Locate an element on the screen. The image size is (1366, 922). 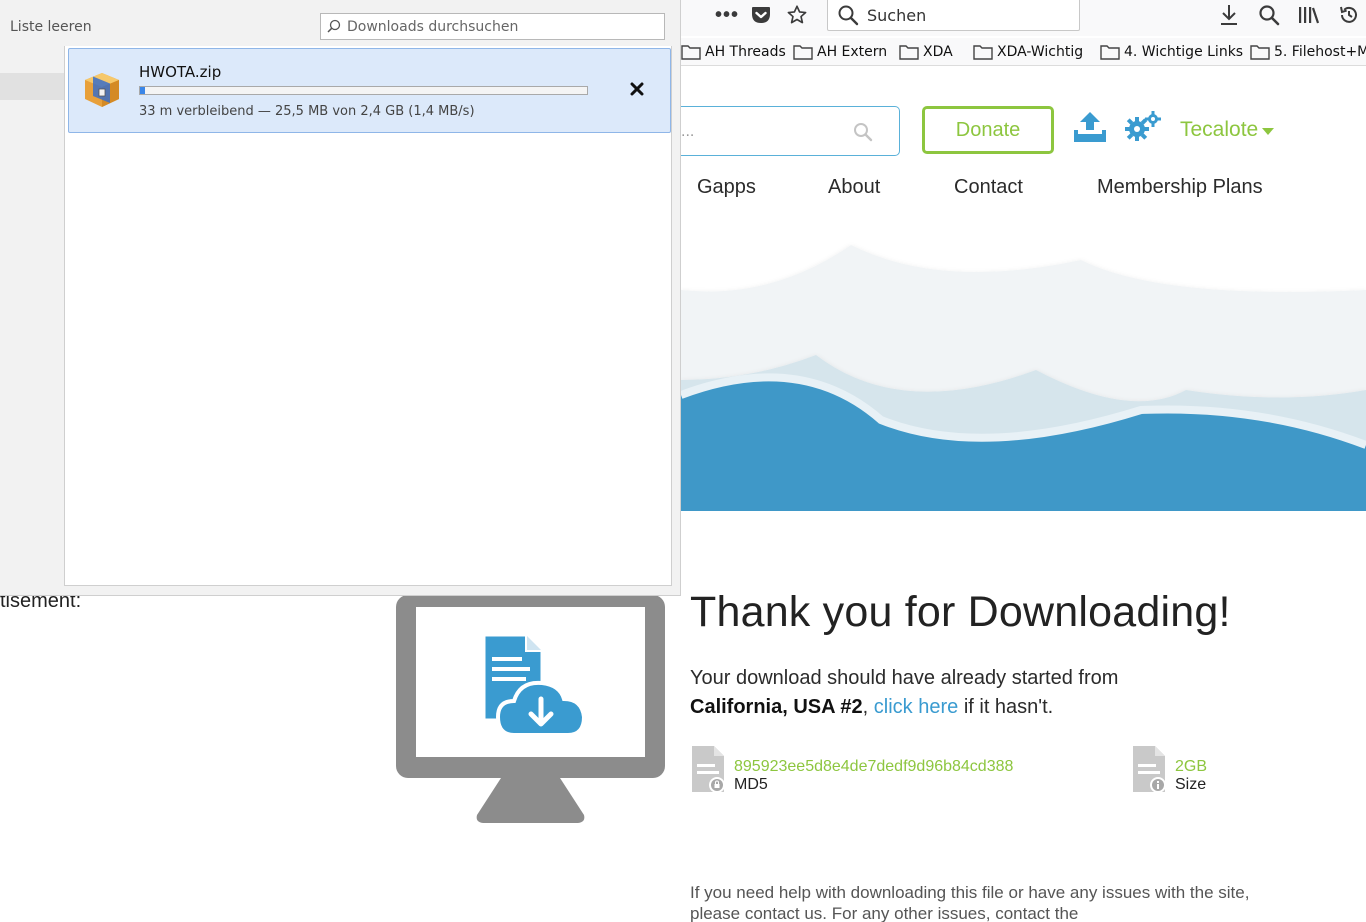
mirror-location: California, USA #2 is located at coordinates (776, 707).